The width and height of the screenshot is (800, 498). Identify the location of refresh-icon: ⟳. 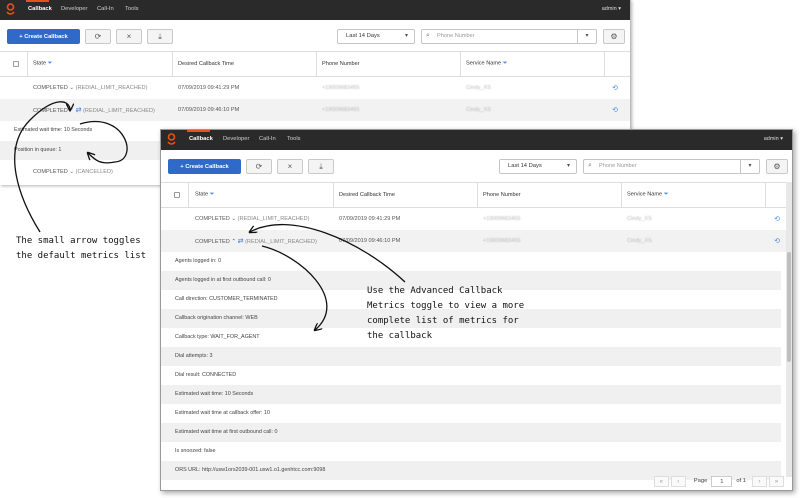
(259, 166).